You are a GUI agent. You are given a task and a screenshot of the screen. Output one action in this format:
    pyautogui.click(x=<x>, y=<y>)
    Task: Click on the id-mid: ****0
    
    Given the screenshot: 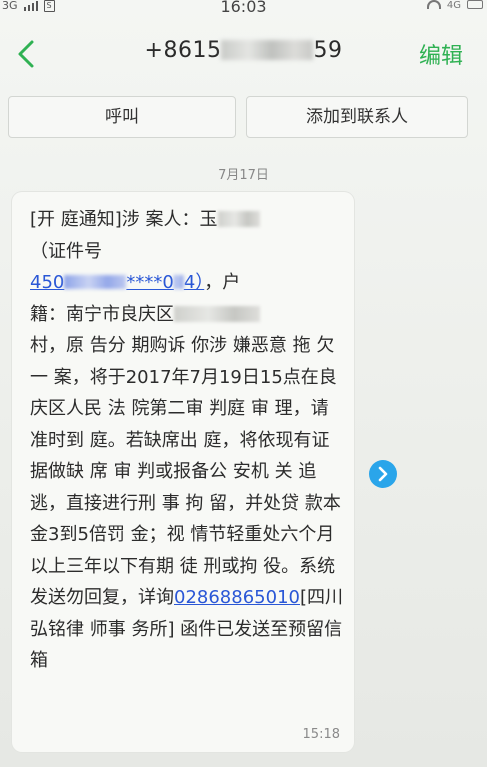 What is the action you would take?
    pyautogui.click(x=150, y=282)
    